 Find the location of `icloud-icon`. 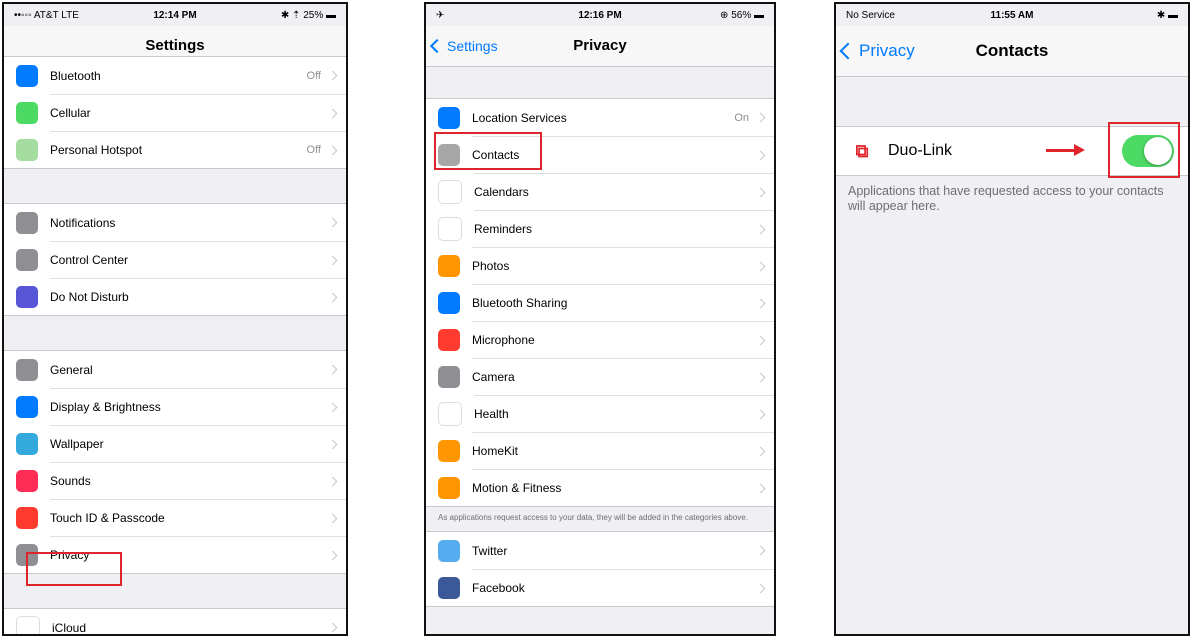

icloud-icon is located at coordinates (28, 624).